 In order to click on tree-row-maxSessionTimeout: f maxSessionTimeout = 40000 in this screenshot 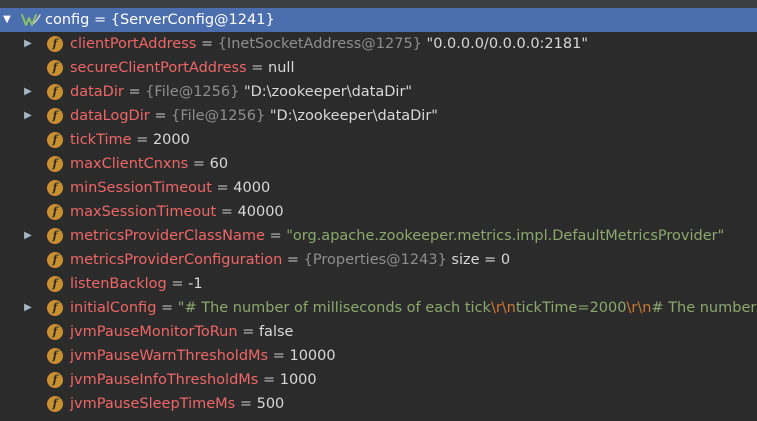, I will do `click(378, 212)`.